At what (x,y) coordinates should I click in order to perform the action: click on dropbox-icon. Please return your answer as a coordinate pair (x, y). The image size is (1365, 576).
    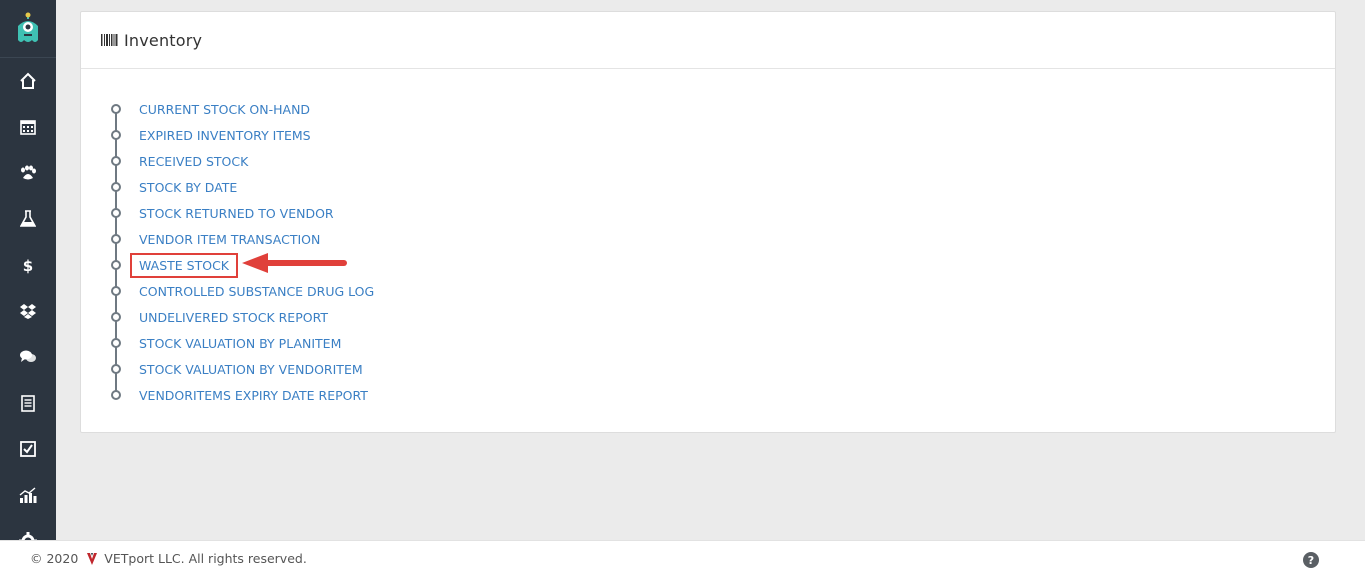
    Looking at the image, I should click on (28, 311).